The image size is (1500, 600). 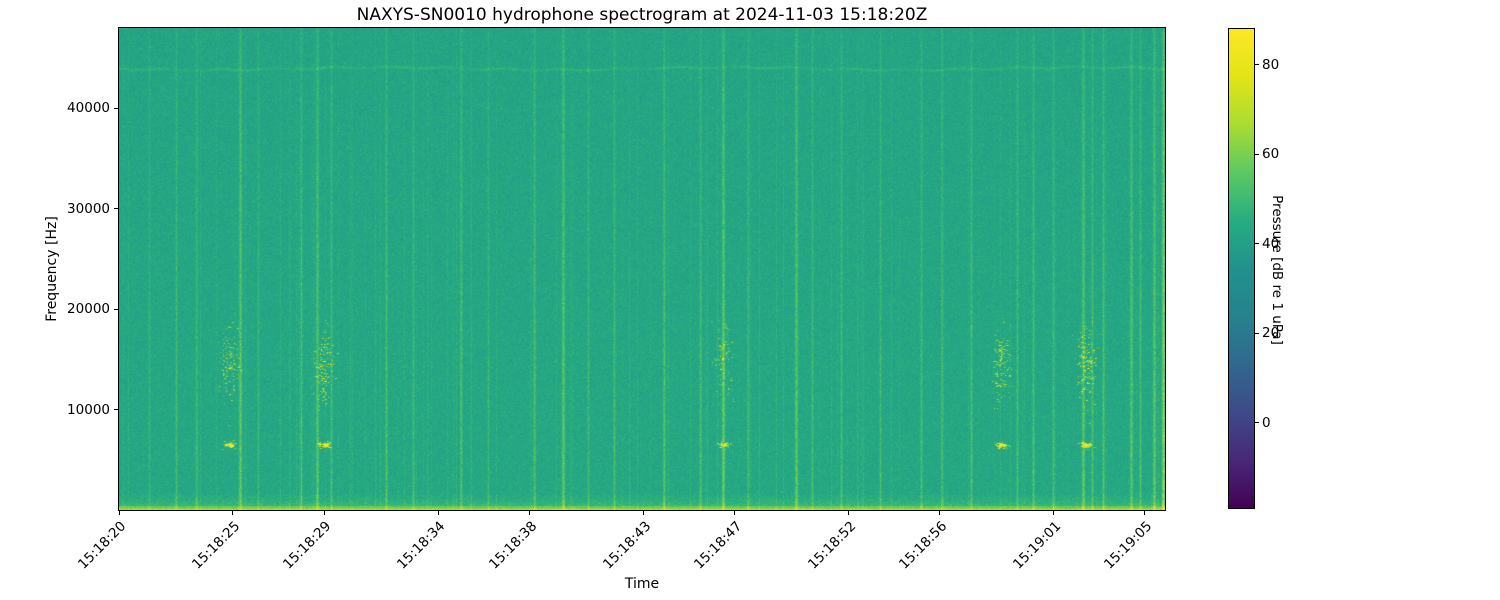 I want to click on x-tick-label: 15:19:01, so click(x=1036, y=545).